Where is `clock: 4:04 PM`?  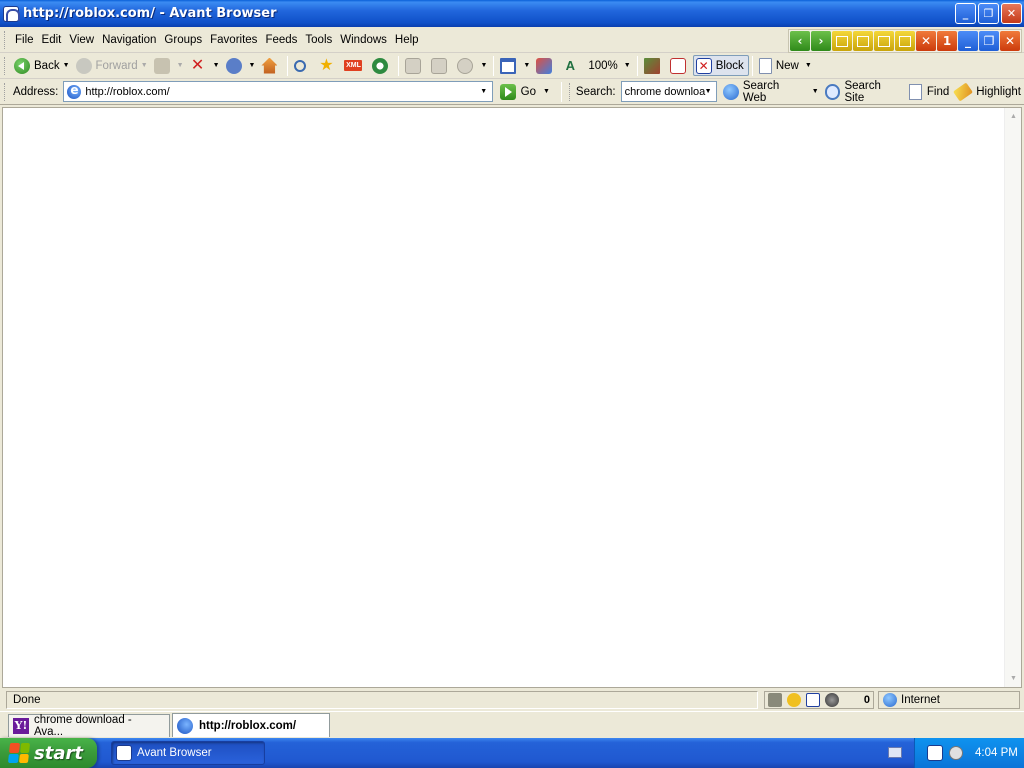
clock: 4:04 PM is located at coordinates (996, 753).